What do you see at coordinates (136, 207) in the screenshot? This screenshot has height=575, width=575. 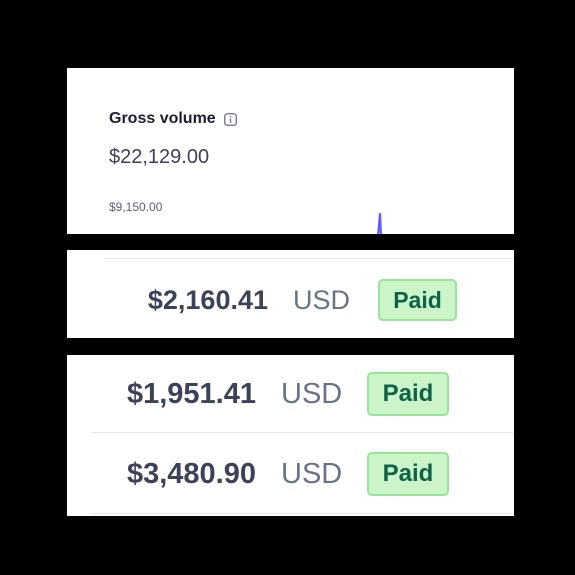 I see `chart-axis-max-label: $9,150.00` at bounding box center [136, 207].